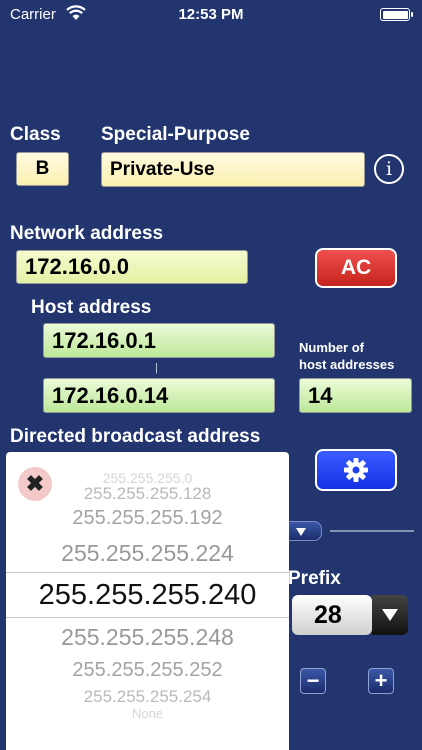 The height and width of the screenshot is (750, 422). I want to click on settings-button, so click(356, 470).